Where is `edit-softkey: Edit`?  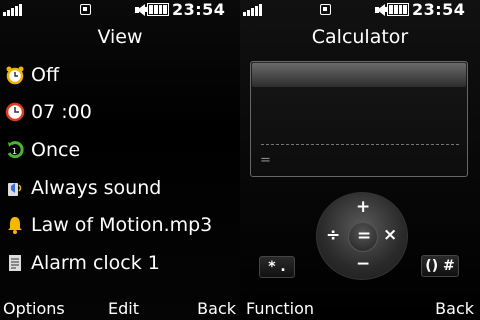 edit-softkey: Edit is located at coordinates (123, 308).